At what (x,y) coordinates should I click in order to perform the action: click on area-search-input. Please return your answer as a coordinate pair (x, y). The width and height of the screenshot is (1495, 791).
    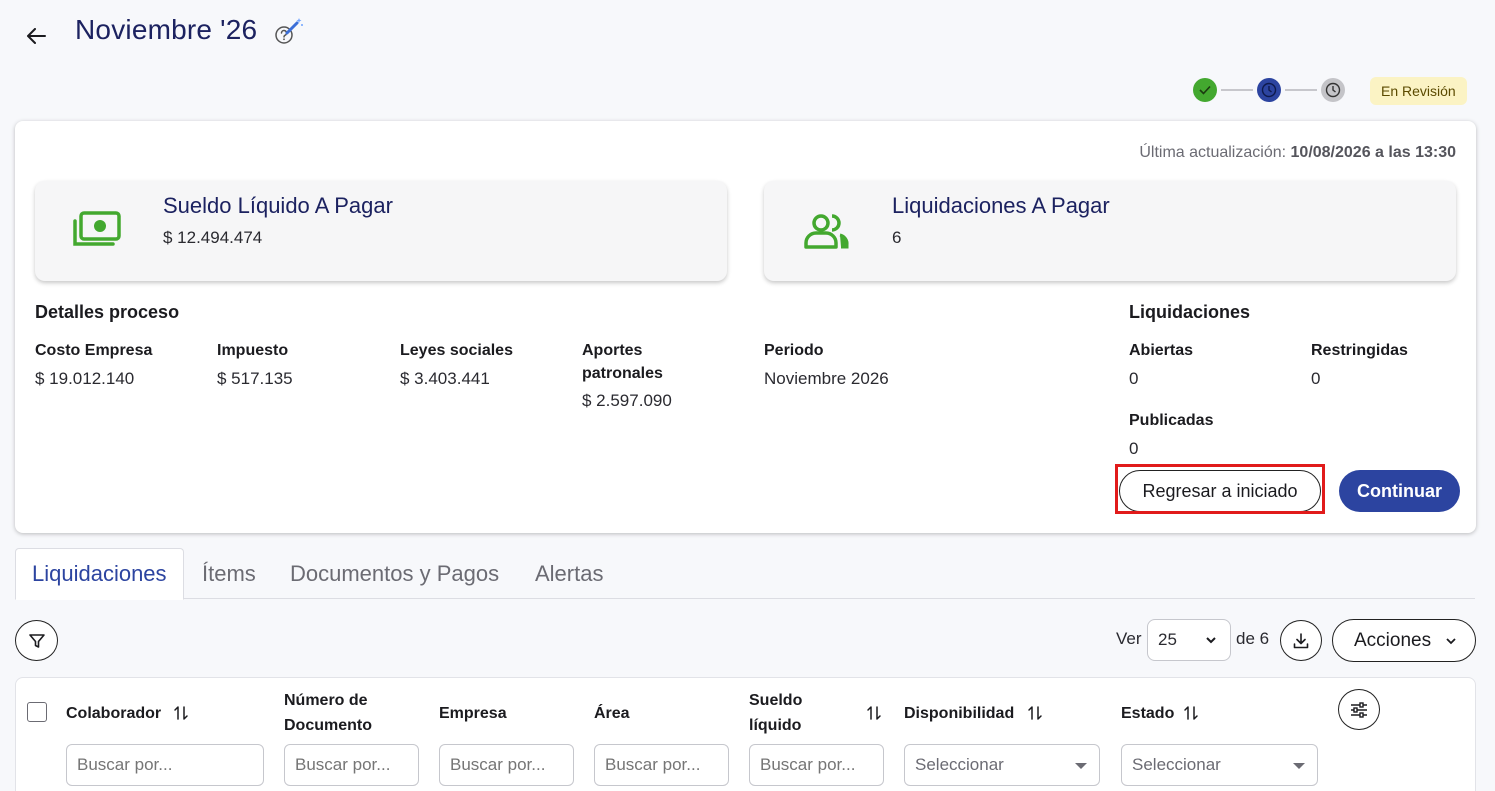
    Looking at the image, I should click on (661, 765).